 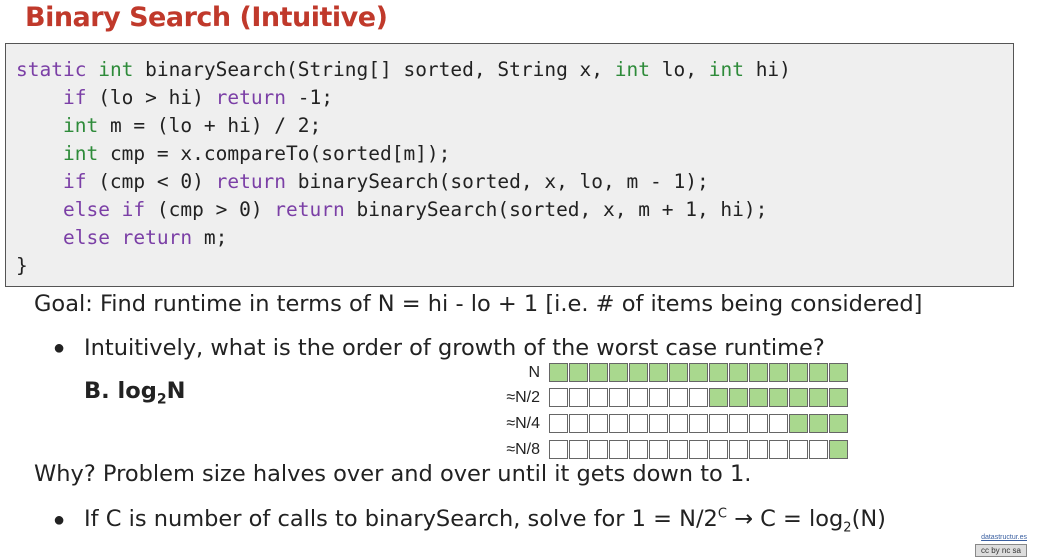 I want to click on code-line: int m = (lo + hi) / 2;, so click(x=403, y=126).